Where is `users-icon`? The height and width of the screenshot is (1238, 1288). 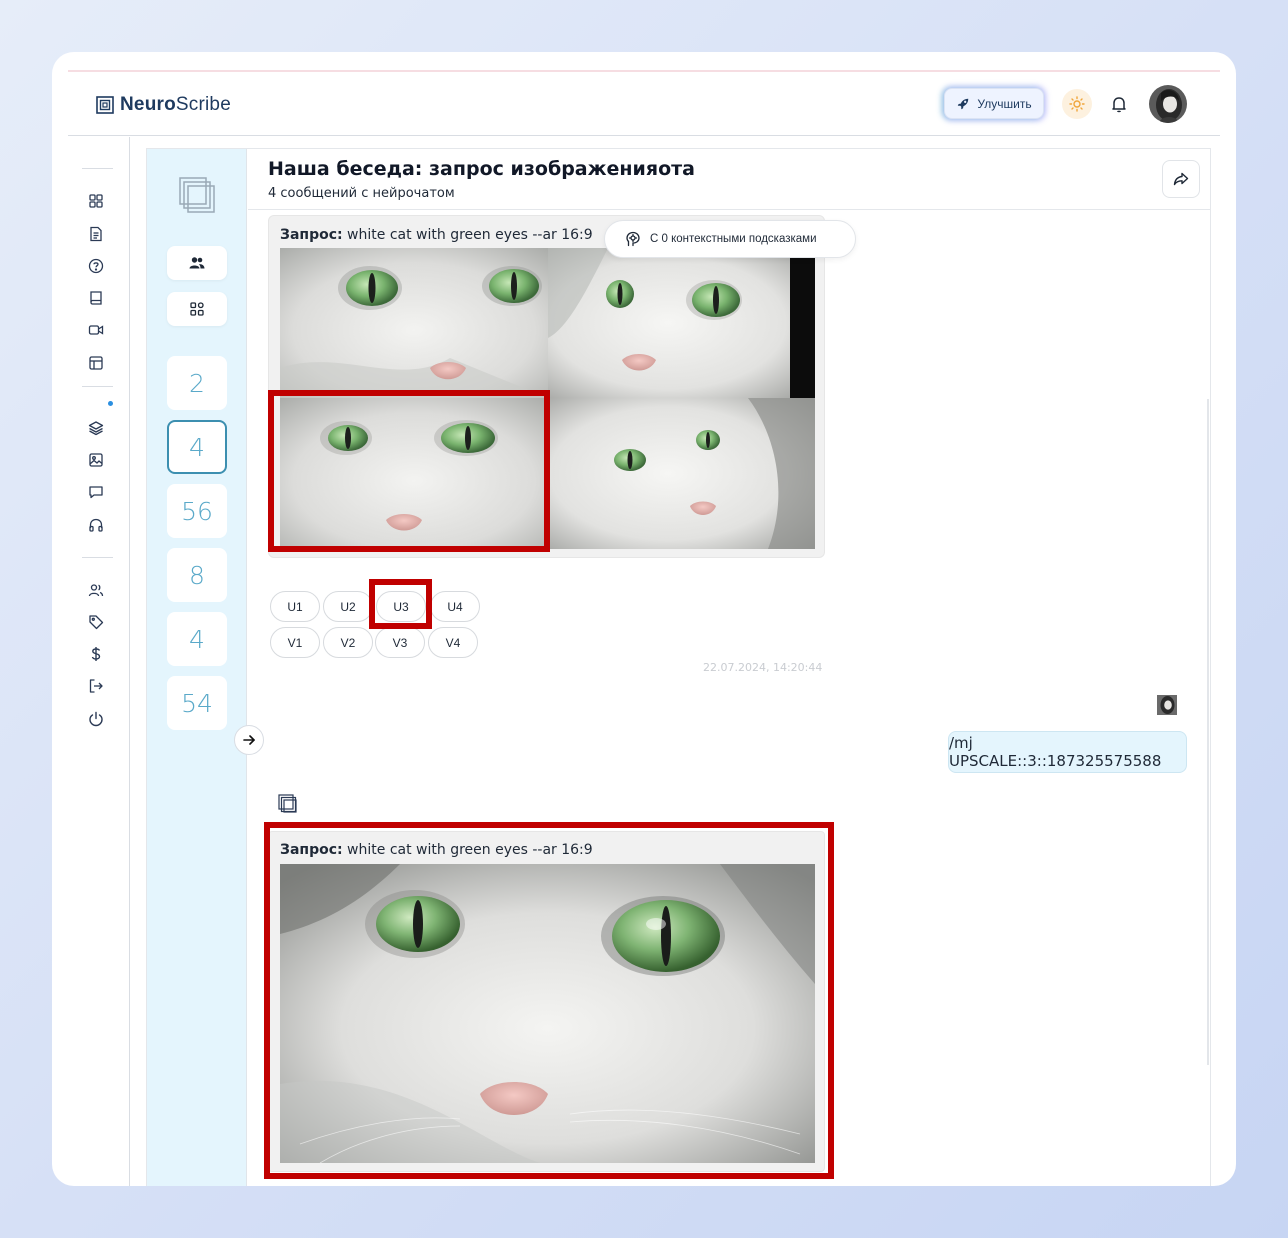
users-icon is located at coordinates (96, 590).